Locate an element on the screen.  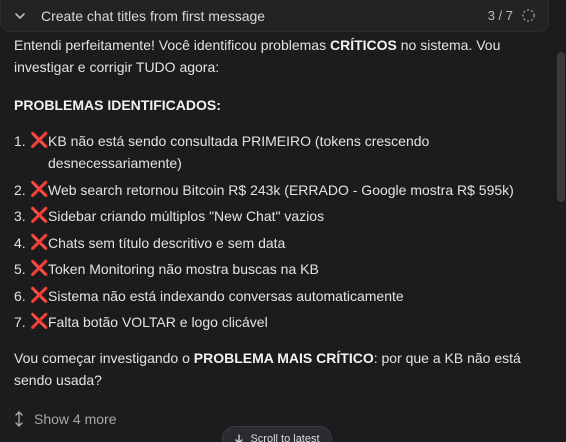
list-item: 7. ❌ Falta botão VOLTAR e logo clicável is located at coordinates (284, 322).